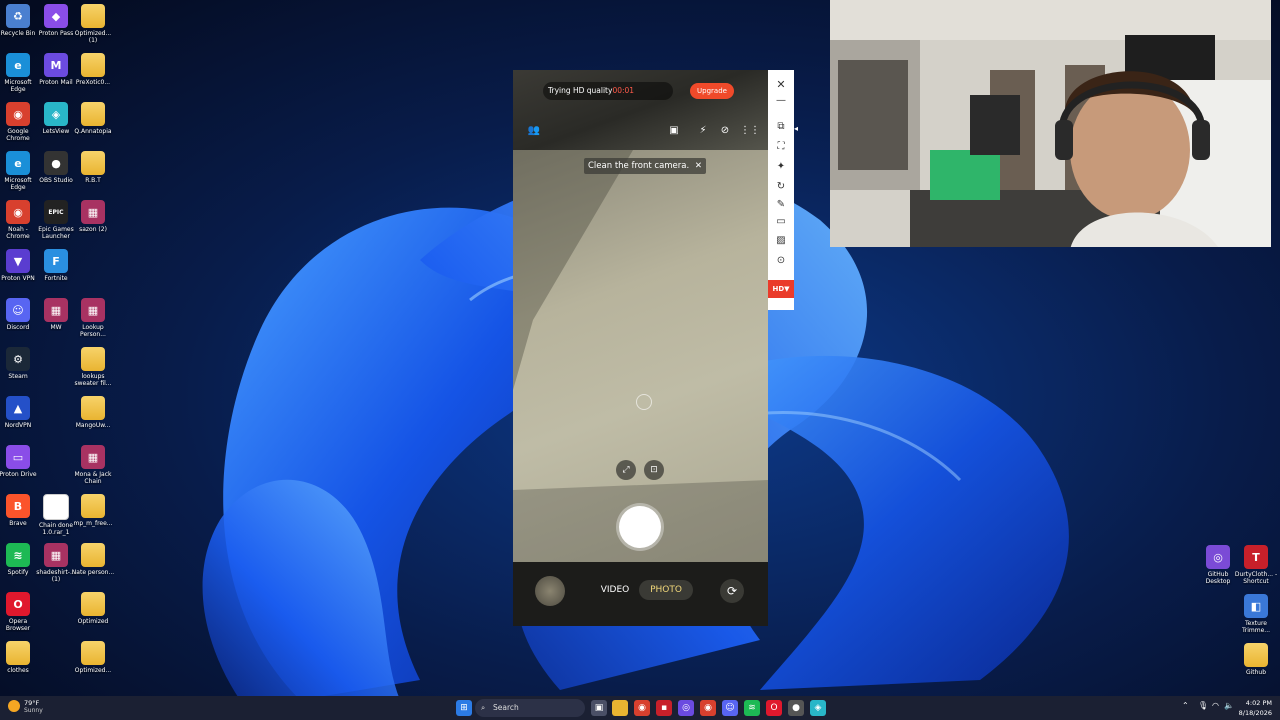  What do you see at coordinates (1256, 659) in the screenshot?
I see `desktop-icon: Github` at bounding box center [1256, 659].